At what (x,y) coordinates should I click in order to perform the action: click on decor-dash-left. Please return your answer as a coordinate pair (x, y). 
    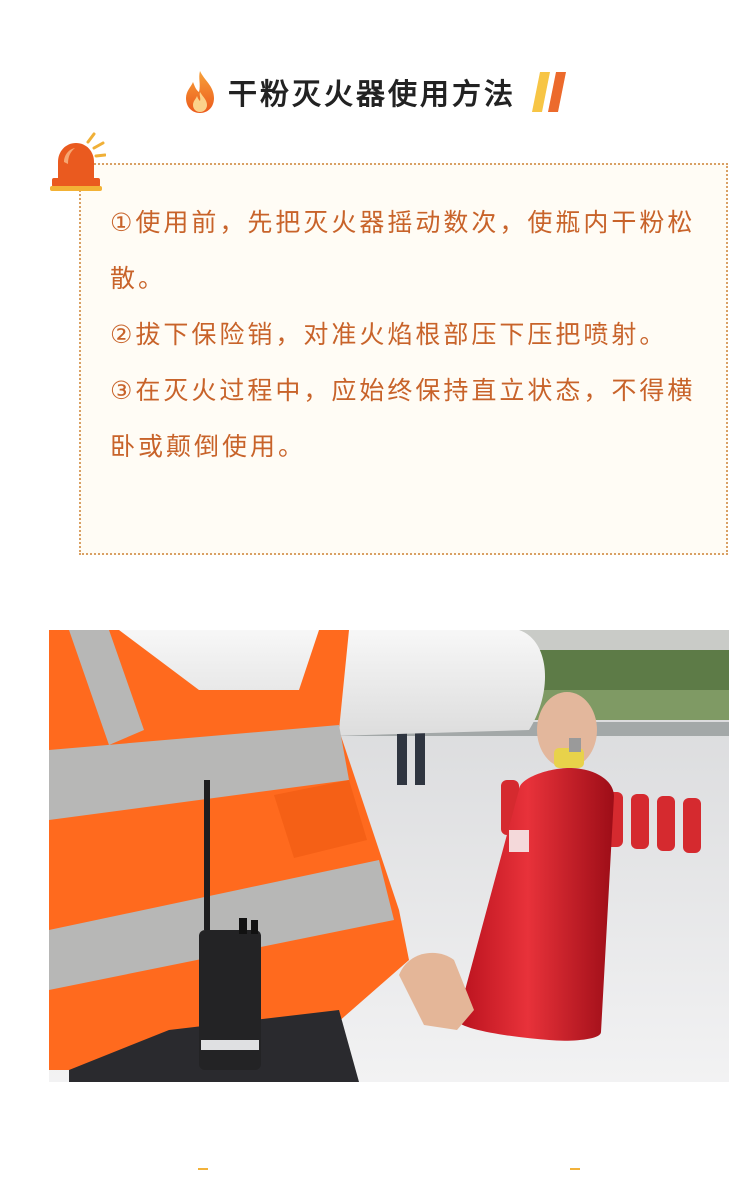
    Looking at the image, I should click on (203, 1169).